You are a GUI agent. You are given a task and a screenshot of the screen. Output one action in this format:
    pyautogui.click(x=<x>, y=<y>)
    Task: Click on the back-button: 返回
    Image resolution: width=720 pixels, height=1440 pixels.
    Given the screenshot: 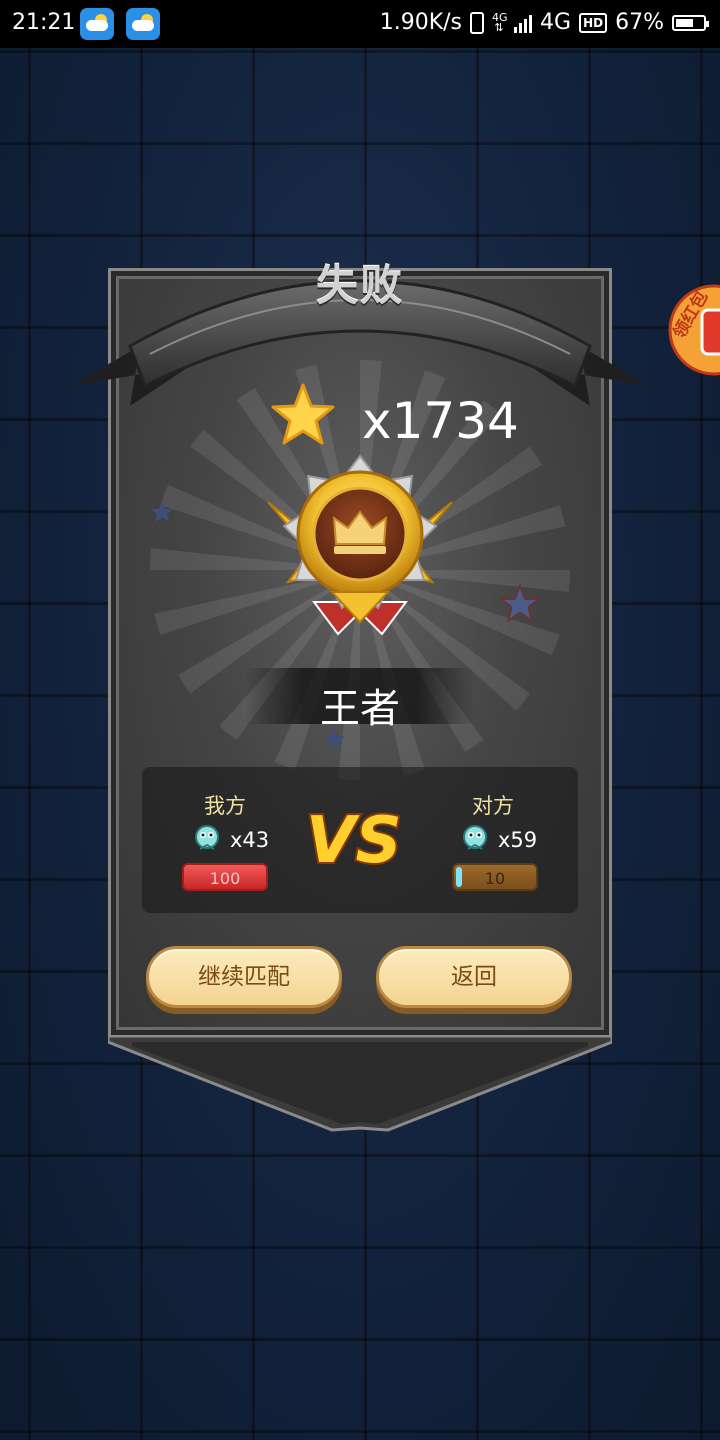 What is the action you would take?
    pyautogui.click(x=474, y=977)
    